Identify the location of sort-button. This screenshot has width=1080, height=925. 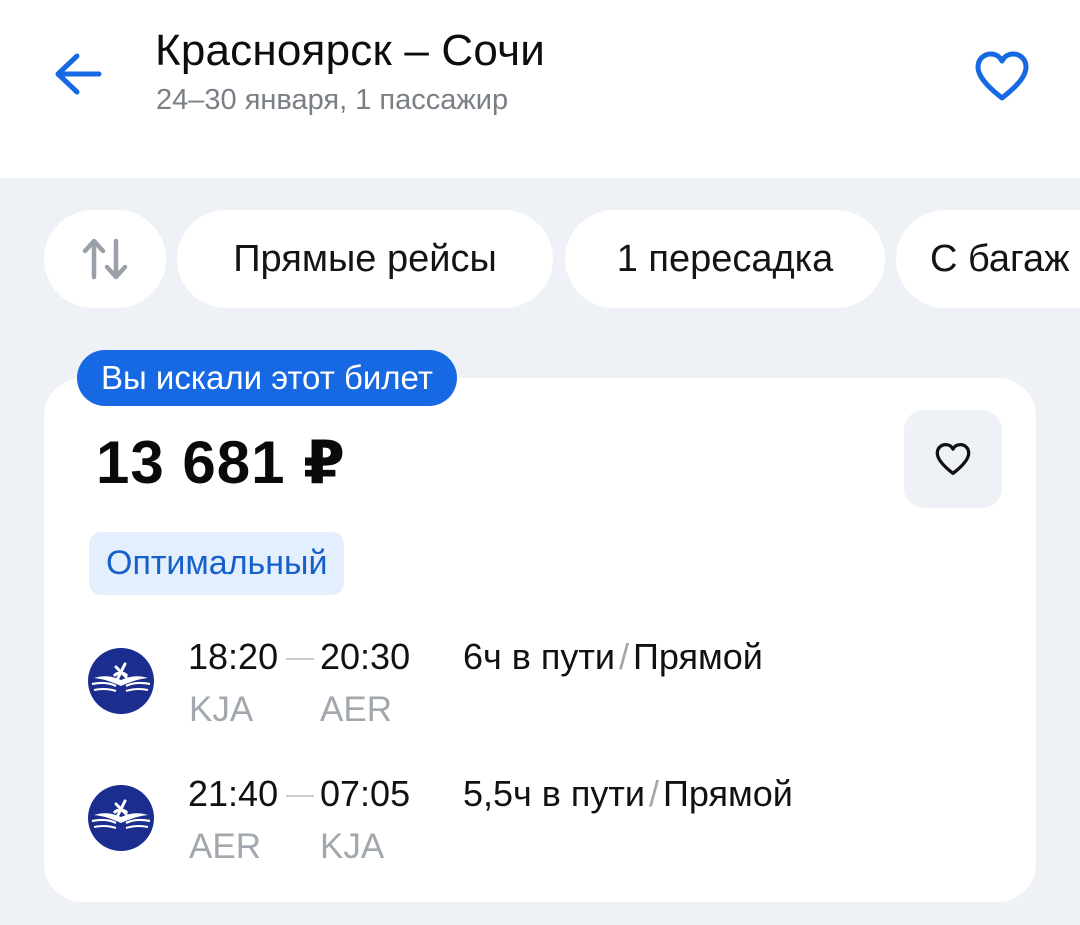
(105, 259).